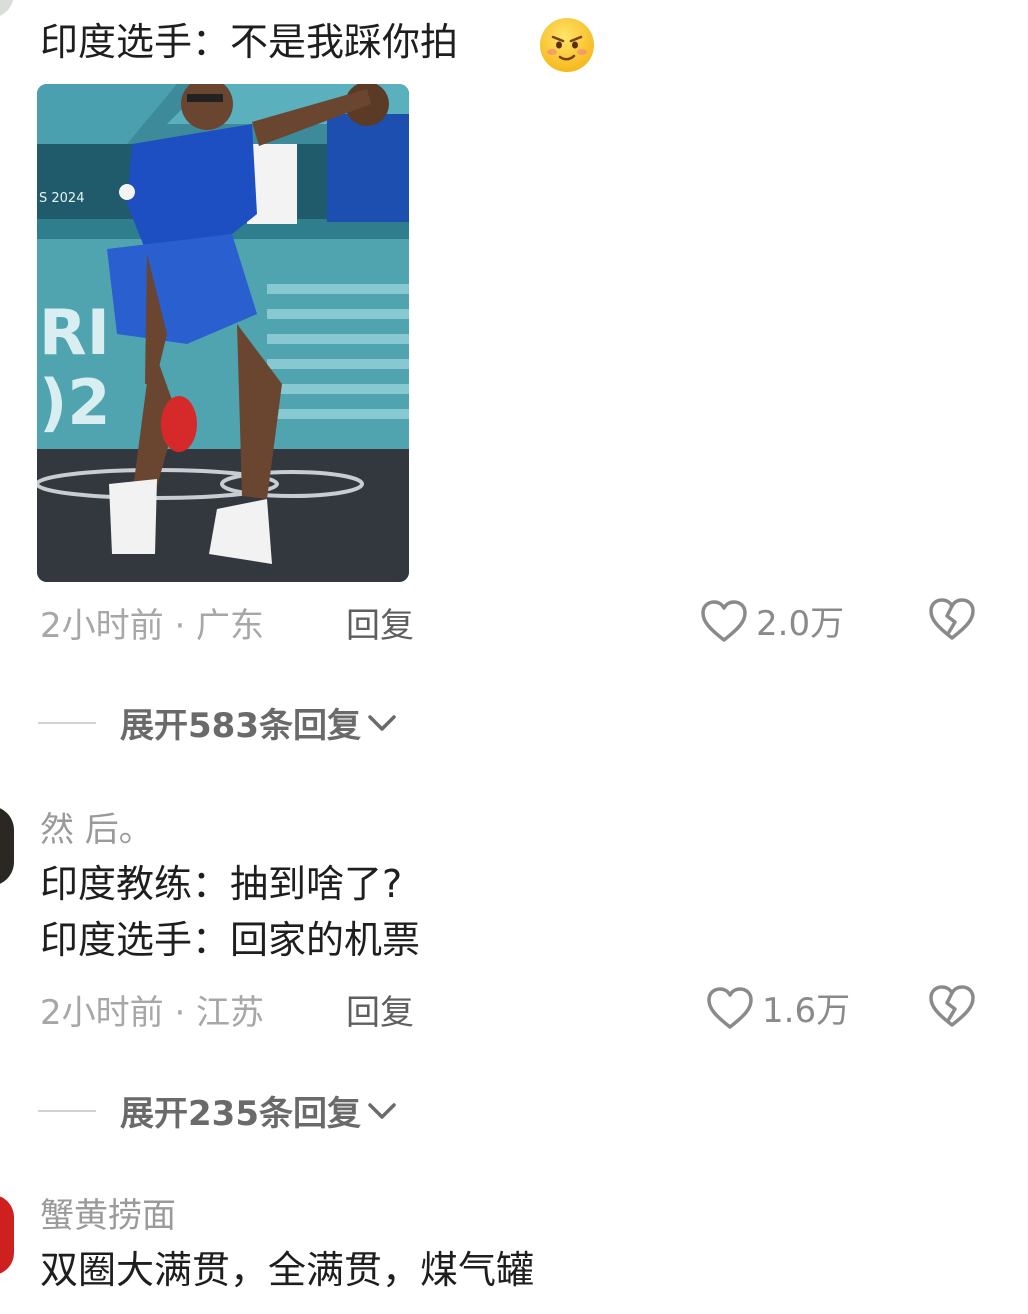 Image resolution: width=1028 pixels, height=1314 pixels. I want to click on svg-text: S 2024, so click(61, 198).